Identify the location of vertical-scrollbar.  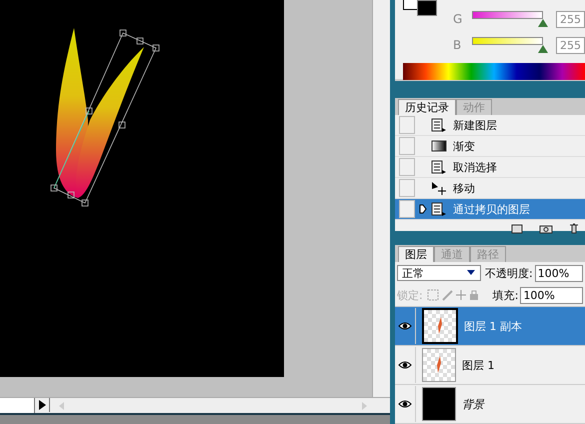
(381, 198).